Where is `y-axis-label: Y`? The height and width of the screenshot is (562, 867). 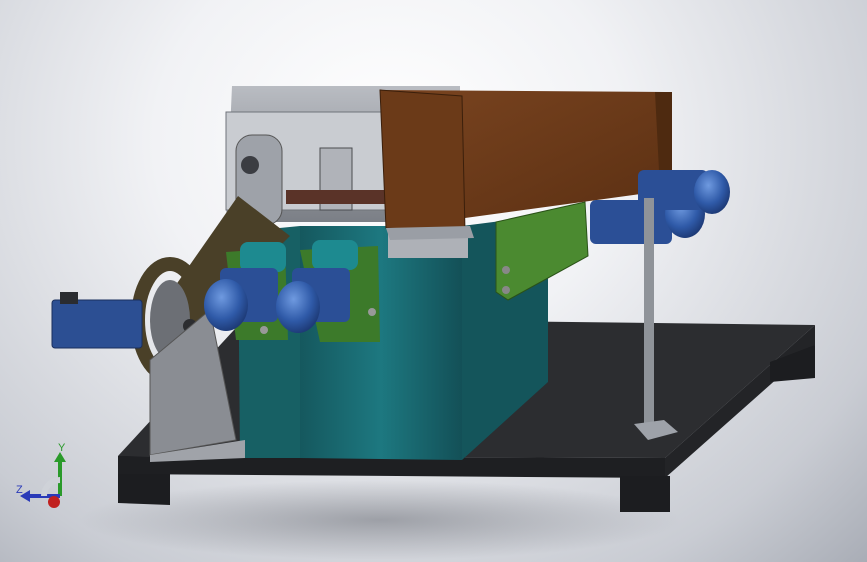
y-axis-label: Y is located at coordinates (62, 448).